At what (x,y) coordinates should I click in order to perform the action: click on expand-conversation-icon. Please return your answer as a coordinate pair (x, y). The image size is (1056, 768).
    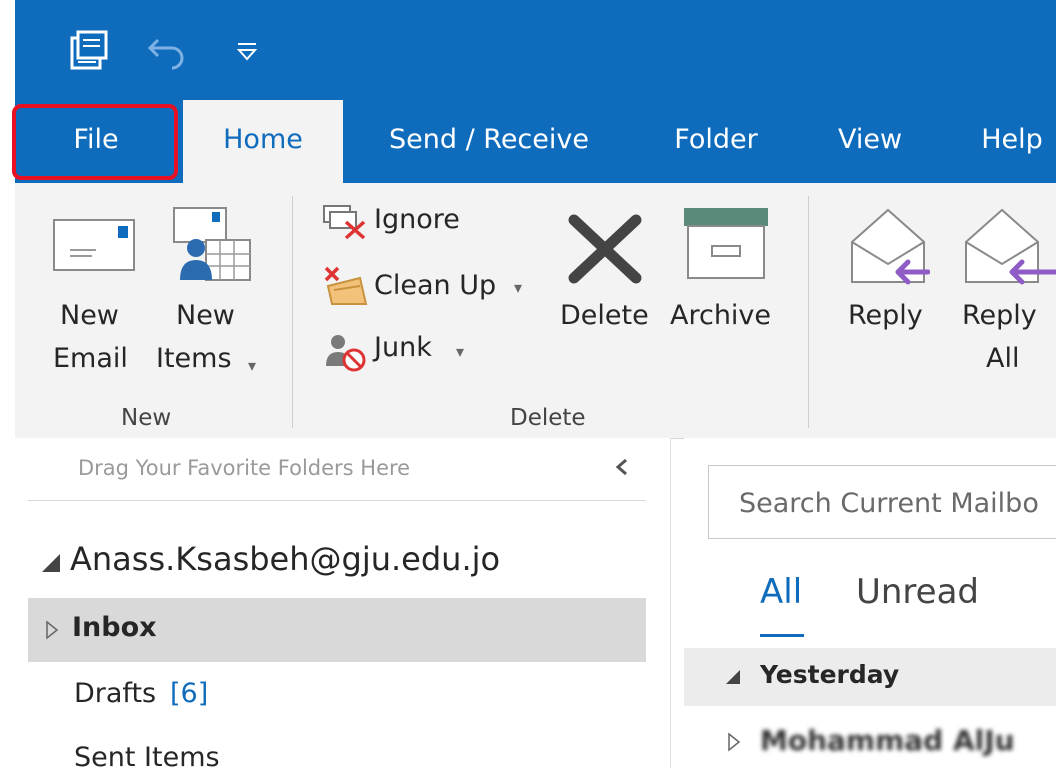
    Looking at the image, I should click on (734, 744).